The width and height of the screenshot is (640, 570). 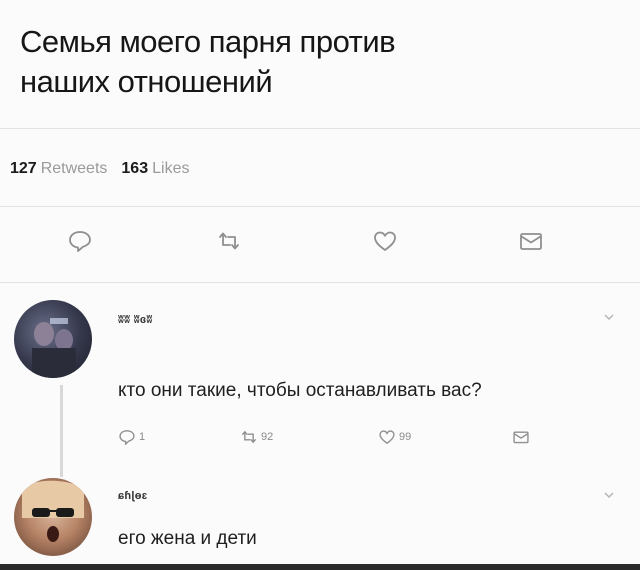 What do you see at coordinates (61, 431) in the screenshot?
I see `thread-line` at bounding box center [61, 431].